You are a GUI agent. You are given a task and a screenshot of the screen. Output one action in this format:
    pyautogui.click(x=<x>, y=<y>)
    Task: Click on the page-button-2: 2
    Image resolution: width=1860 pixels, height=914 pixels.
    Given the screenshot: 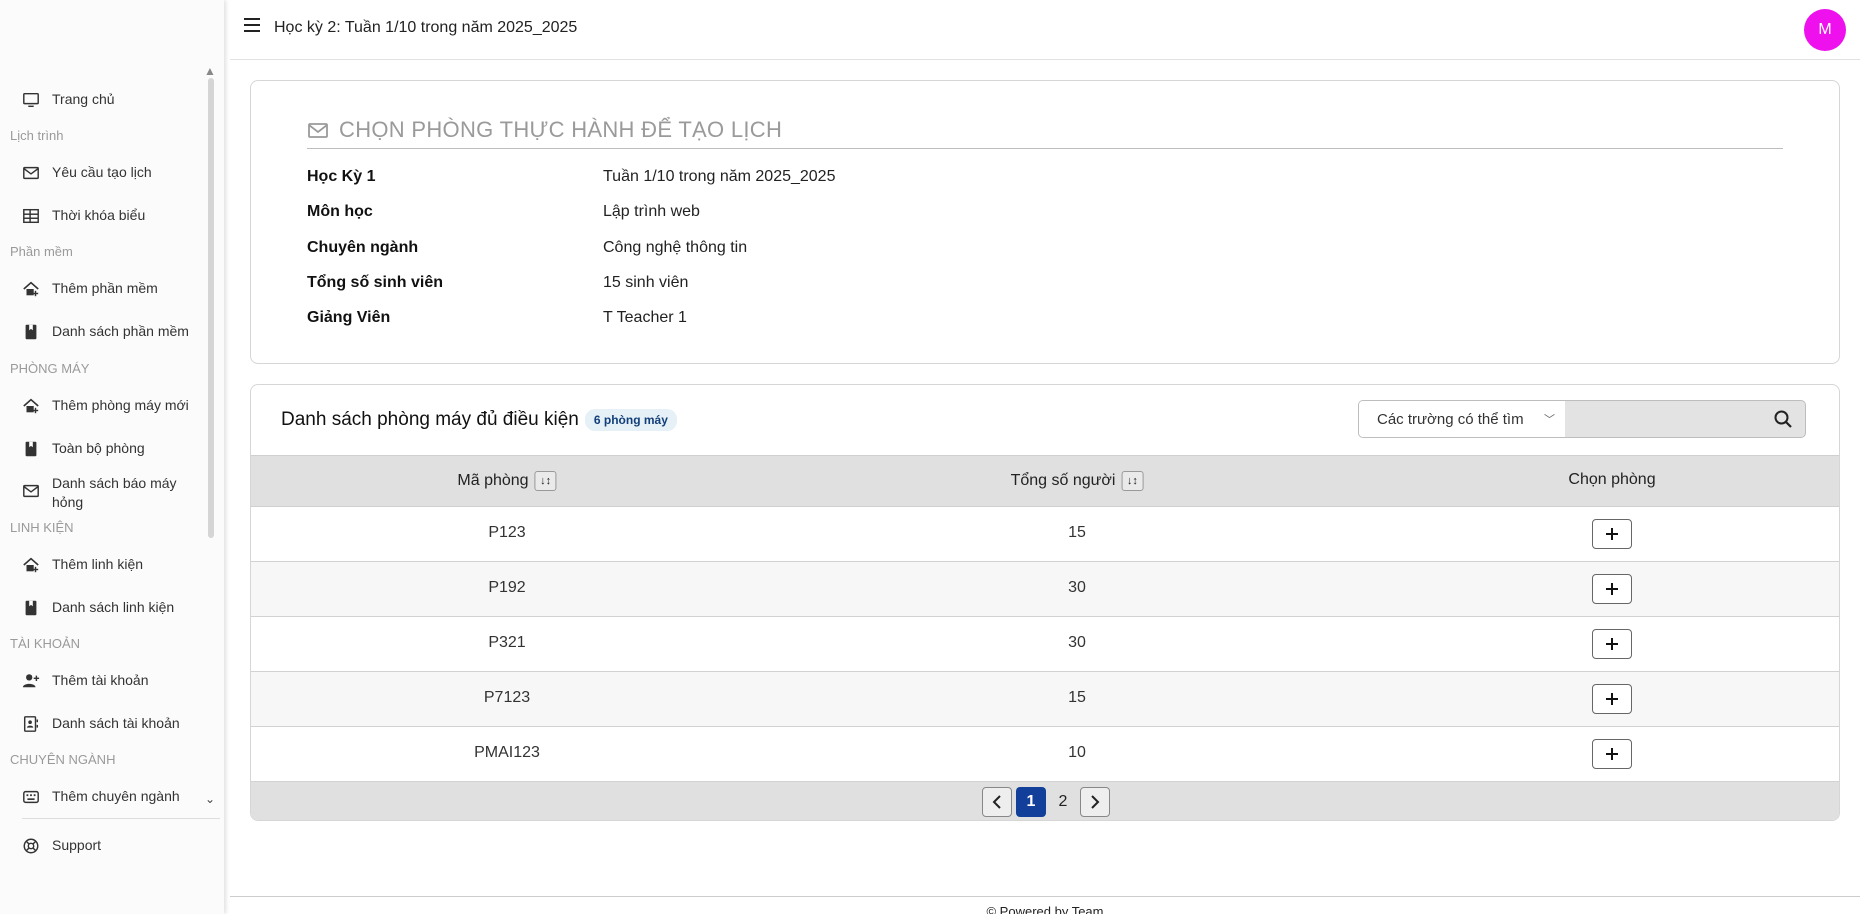 What is the action you would take?
    pyautogui.click(x=1063, y=802)
    